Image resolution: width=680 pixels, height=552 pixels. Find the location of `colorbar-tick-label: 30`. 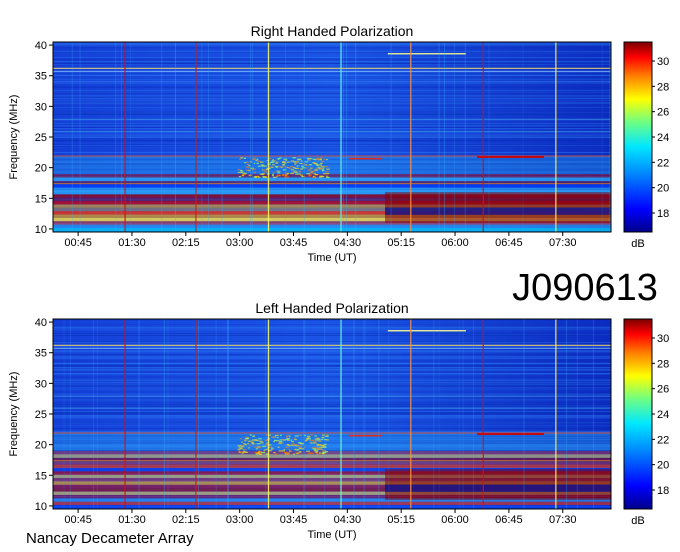

colorbar-tick-label: 30 is located at coordinates (663, 62).